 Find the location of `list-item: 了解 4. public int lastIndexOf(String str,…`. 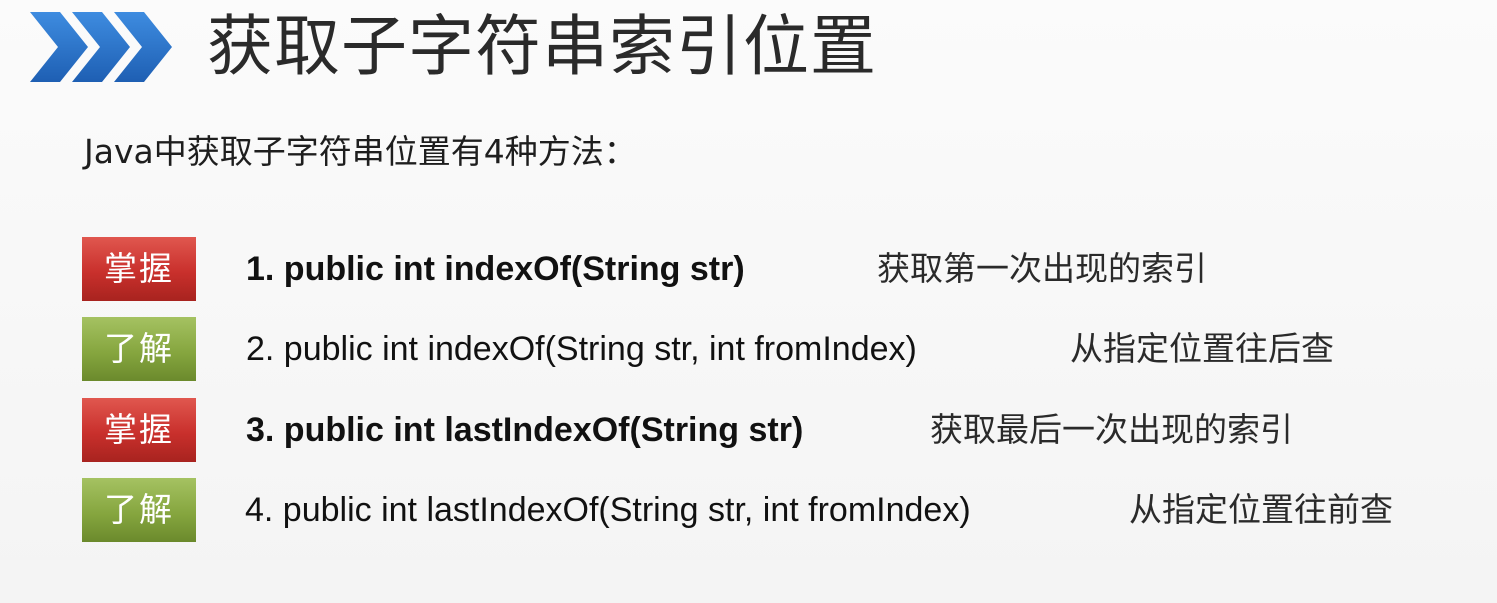

list-item: 了解 4. public int lastIndexOf(String str,… is located at coordinates (782, 510).